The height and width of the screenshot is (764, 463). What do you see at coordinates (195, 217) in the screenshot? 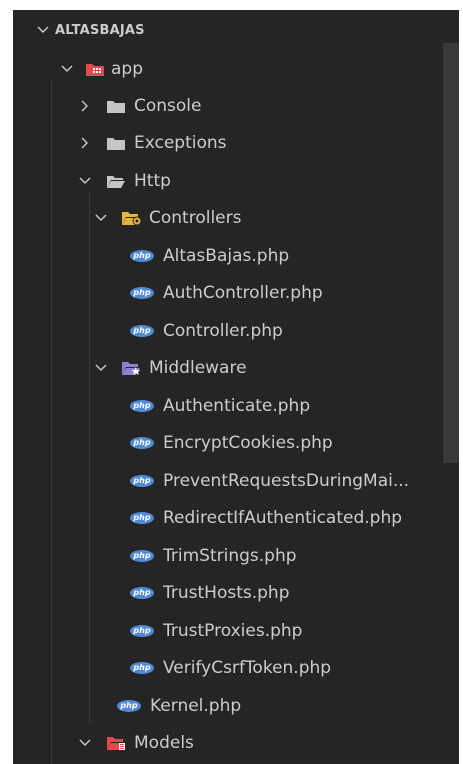
I see `tree-item-label: Controllers` at bounding box center [195, 217].